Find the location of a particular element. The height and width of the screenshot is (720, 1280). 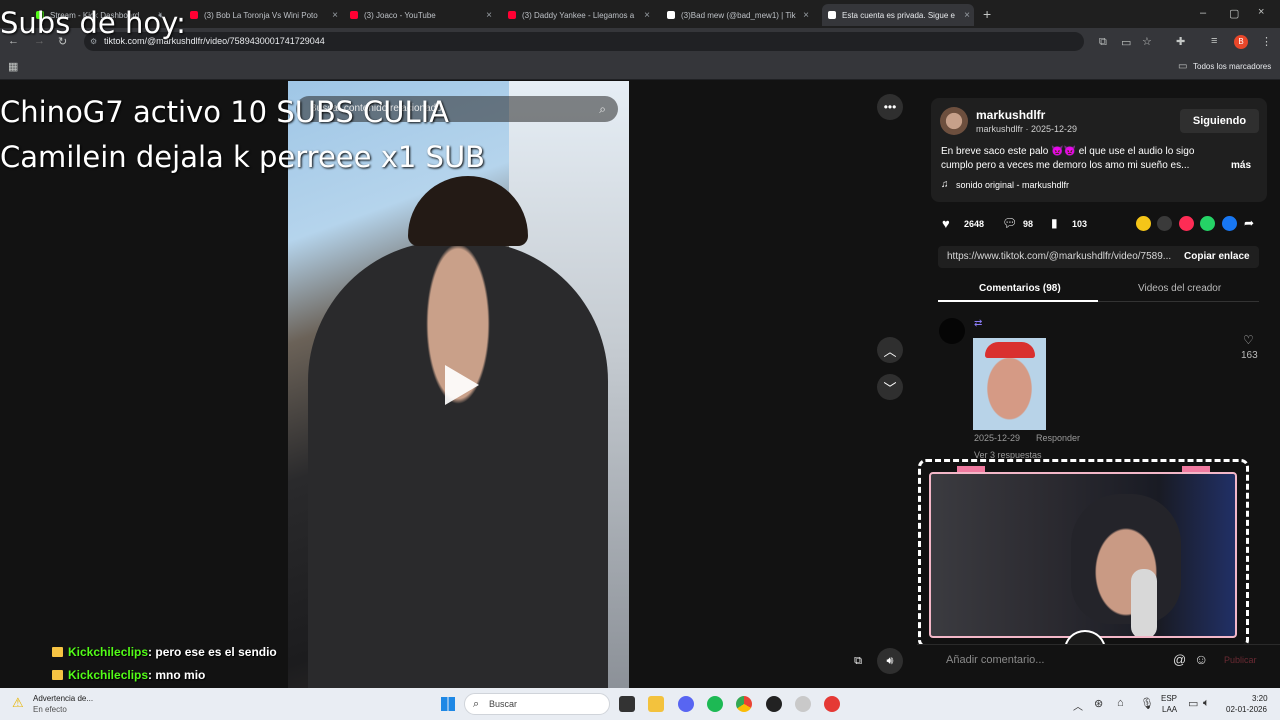

taskbar-search: ⌕ Buscar is located at coordinates (537, 704).